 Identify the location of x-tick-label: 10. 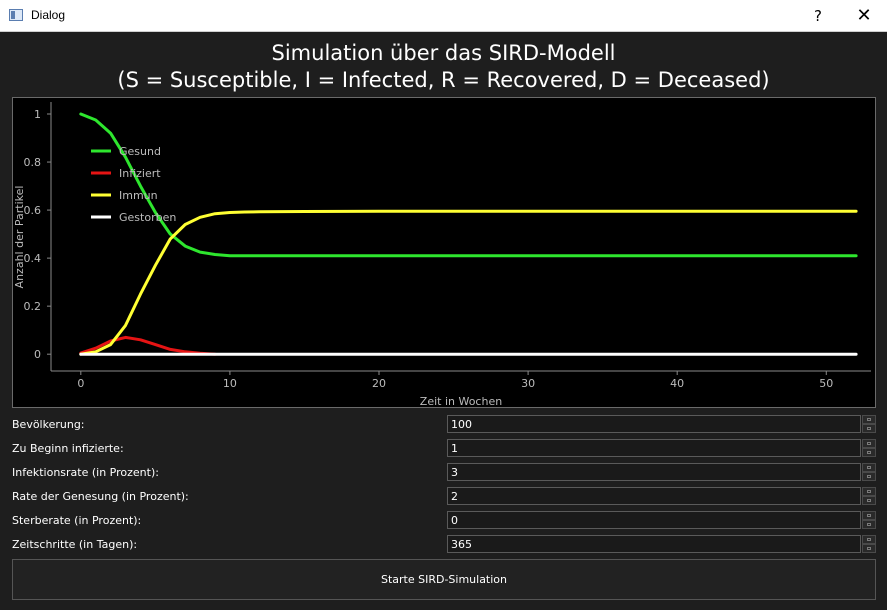
(230, 383).